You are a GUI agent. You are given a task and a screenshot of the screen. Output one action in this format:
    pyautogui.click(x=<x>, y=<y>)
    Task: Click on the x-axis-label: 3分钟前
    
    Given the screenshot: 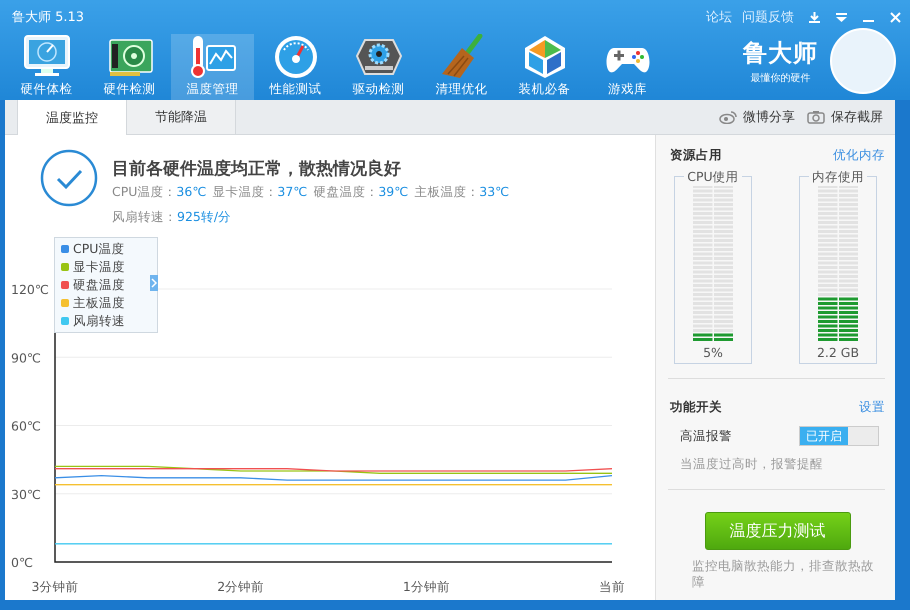 What is the action you would take?
    pyautogui.click(x=55, y=586)
    